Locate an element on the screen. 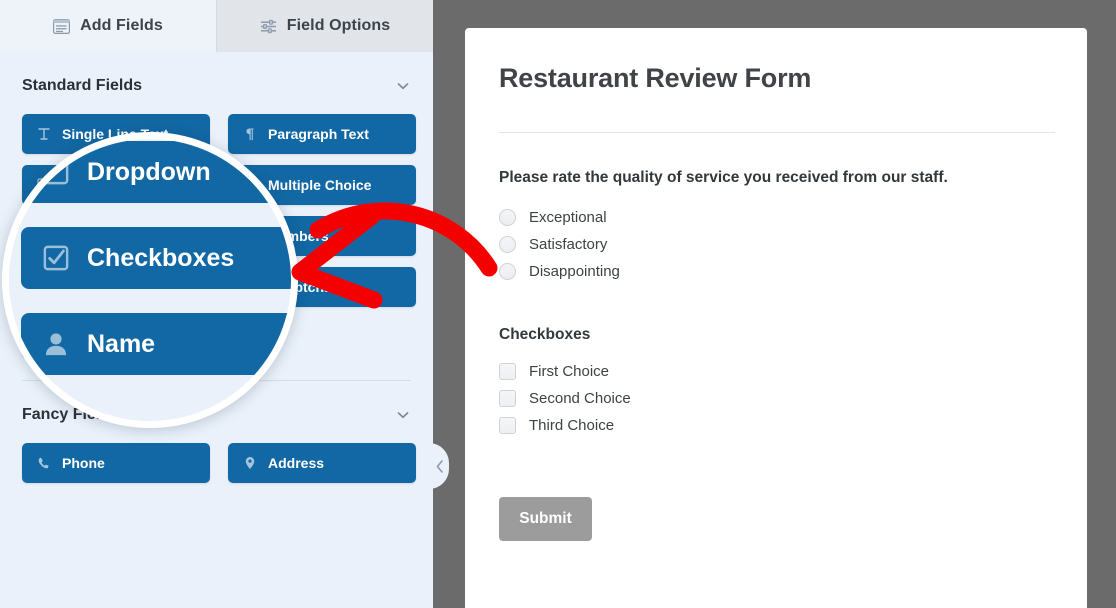 This screenshot has height=608, width=1116. checkbox-icon is located at coordinates (56, 258).